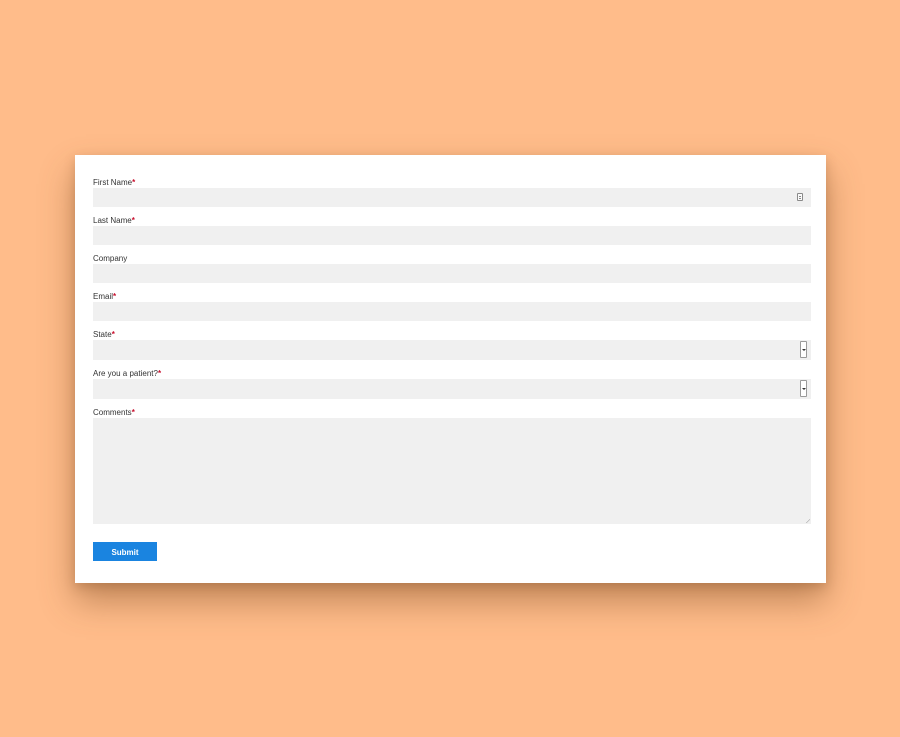 The width and height of the screenshot is (900, 737). What do you see at coordinates (808, 521) in the screenshot?
I see `resize-grip-icon` at bounding box center [808, 521].